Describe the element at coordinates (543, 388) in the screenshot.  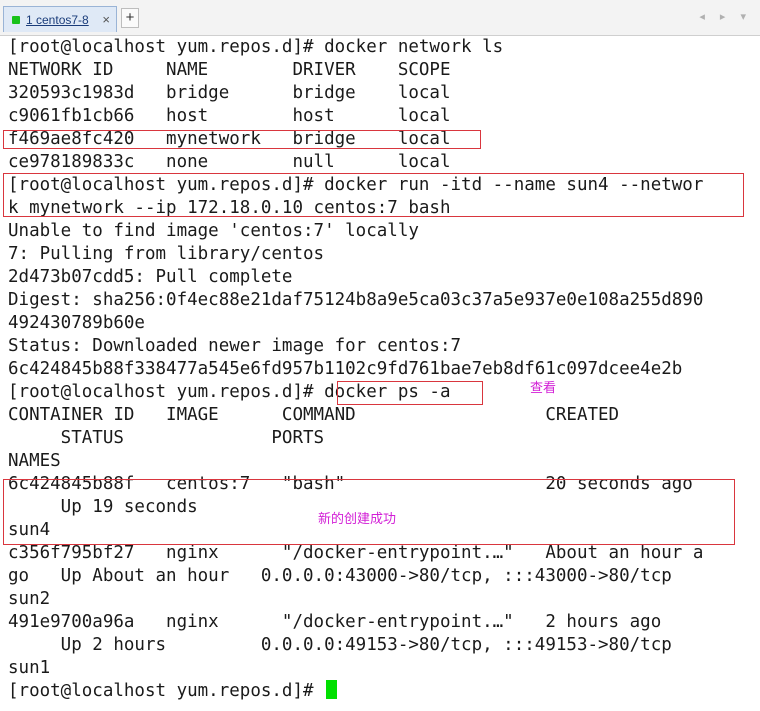
I see `annotation-view: 查看` at that location.